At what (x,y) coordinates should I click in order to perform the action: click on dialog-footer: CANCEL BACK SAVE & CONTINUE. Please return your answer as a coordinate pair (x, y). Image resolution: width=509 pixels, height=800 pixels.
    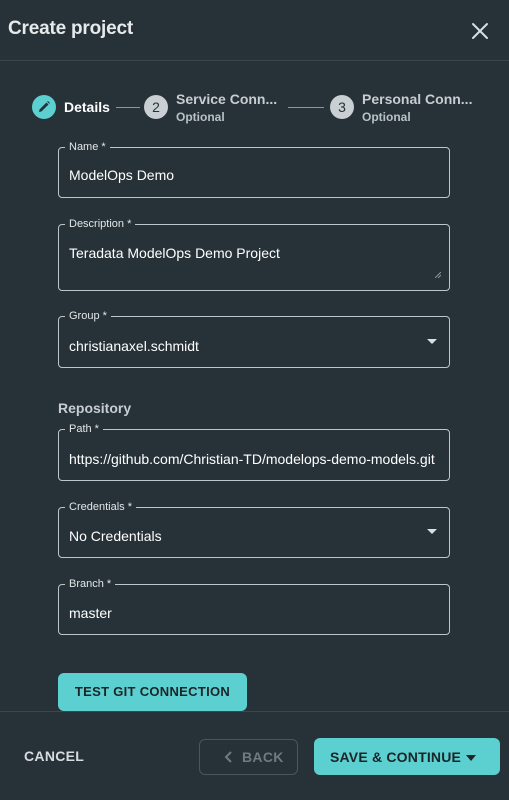
    Looking at the image, I should click on (254, 755).